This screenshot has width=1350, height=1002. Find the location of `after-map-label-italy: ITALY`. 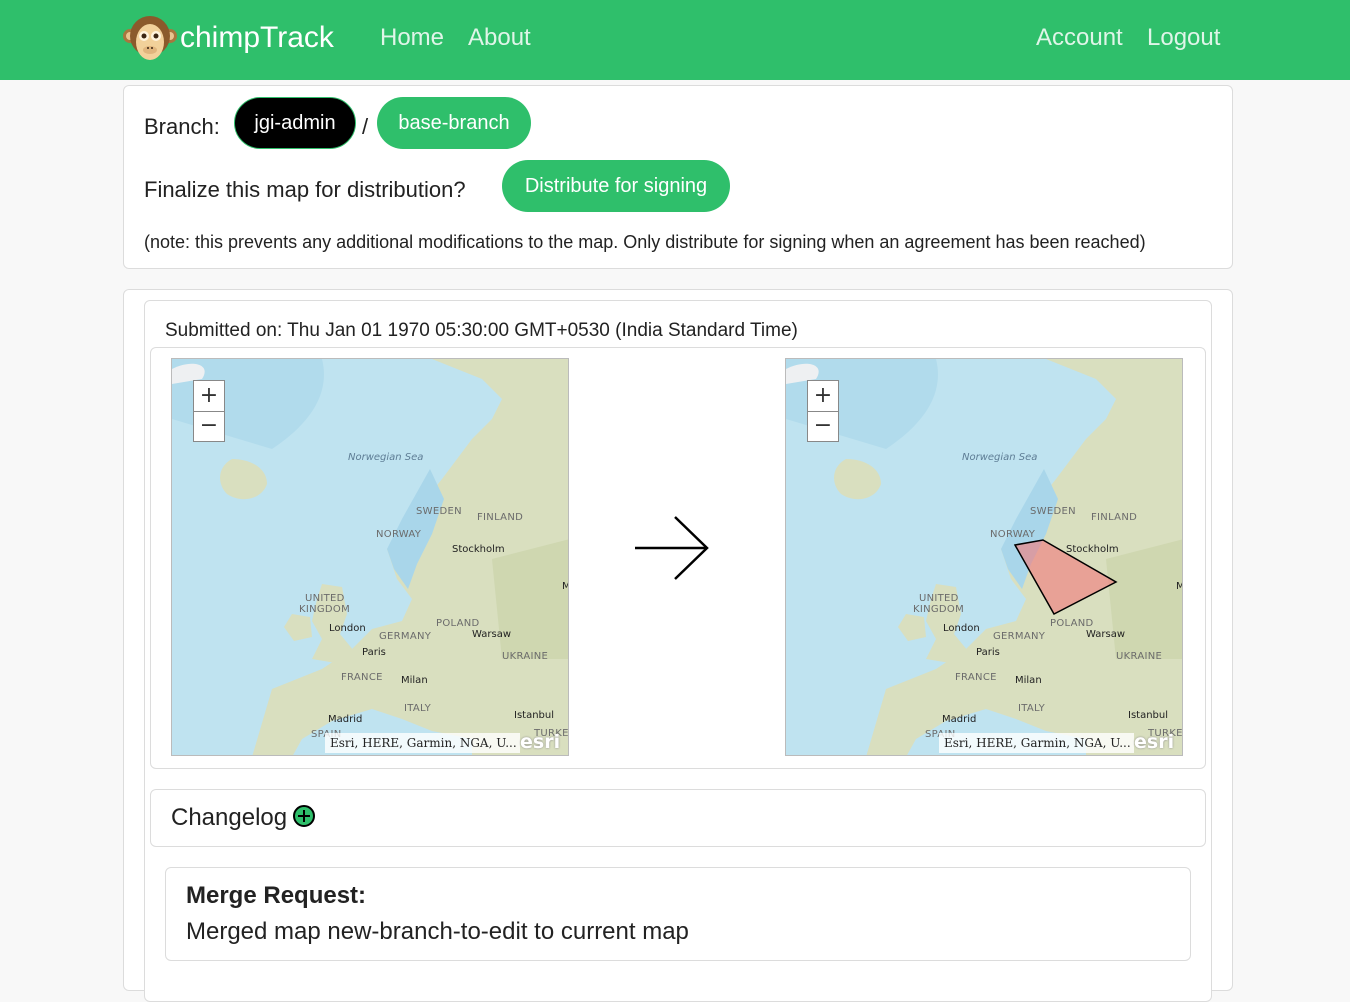

after-map-label-italy: ITALY is located at coordinates (1031, 708).